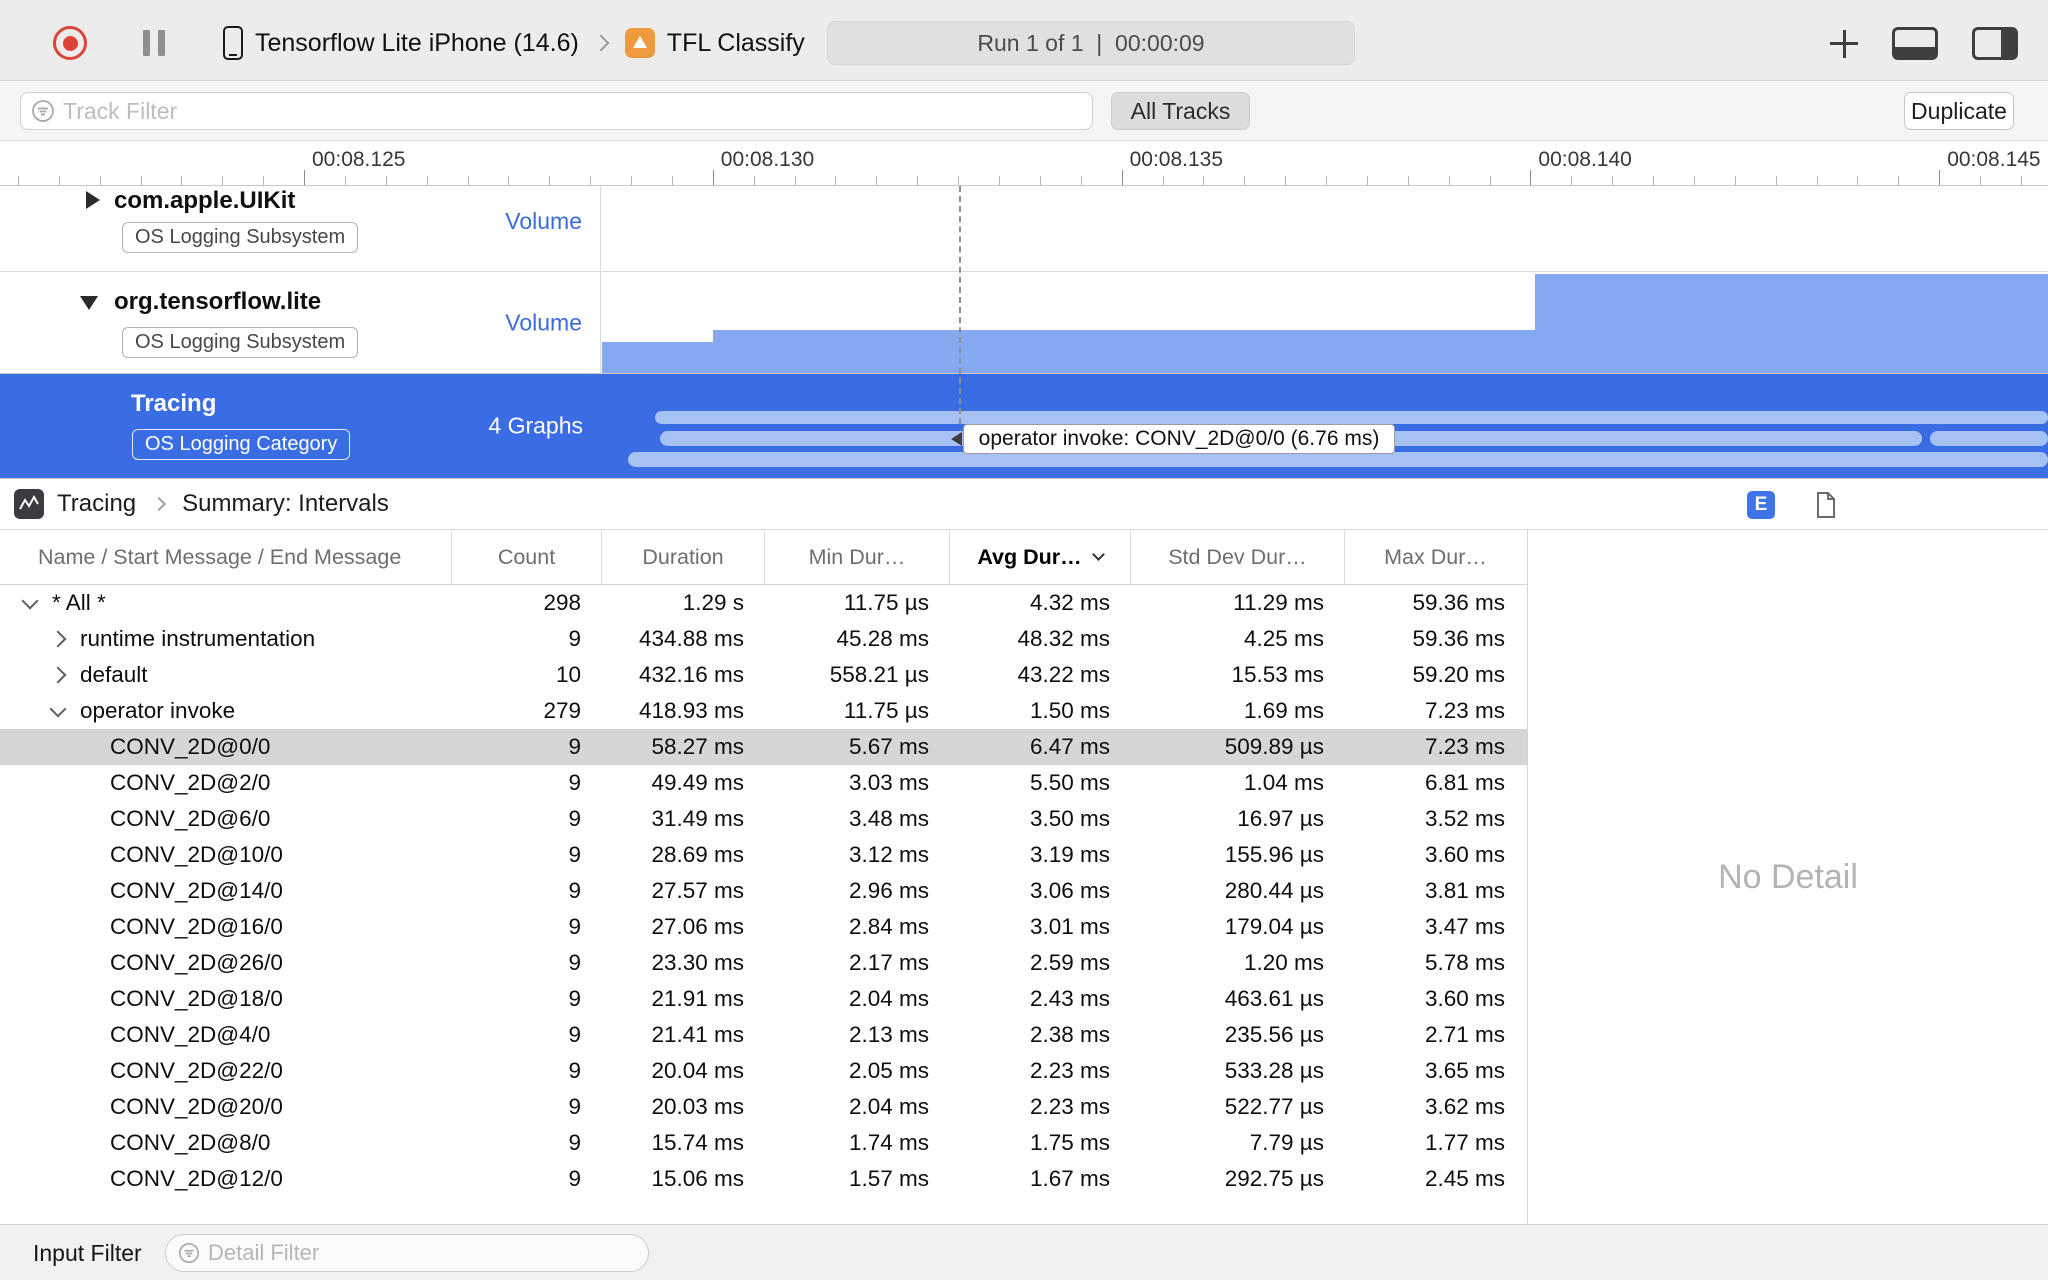 This screenshot has height=1281, width=2048. I want to click on breadcrumb-item: Summary: Intervals, so click(285, 504).